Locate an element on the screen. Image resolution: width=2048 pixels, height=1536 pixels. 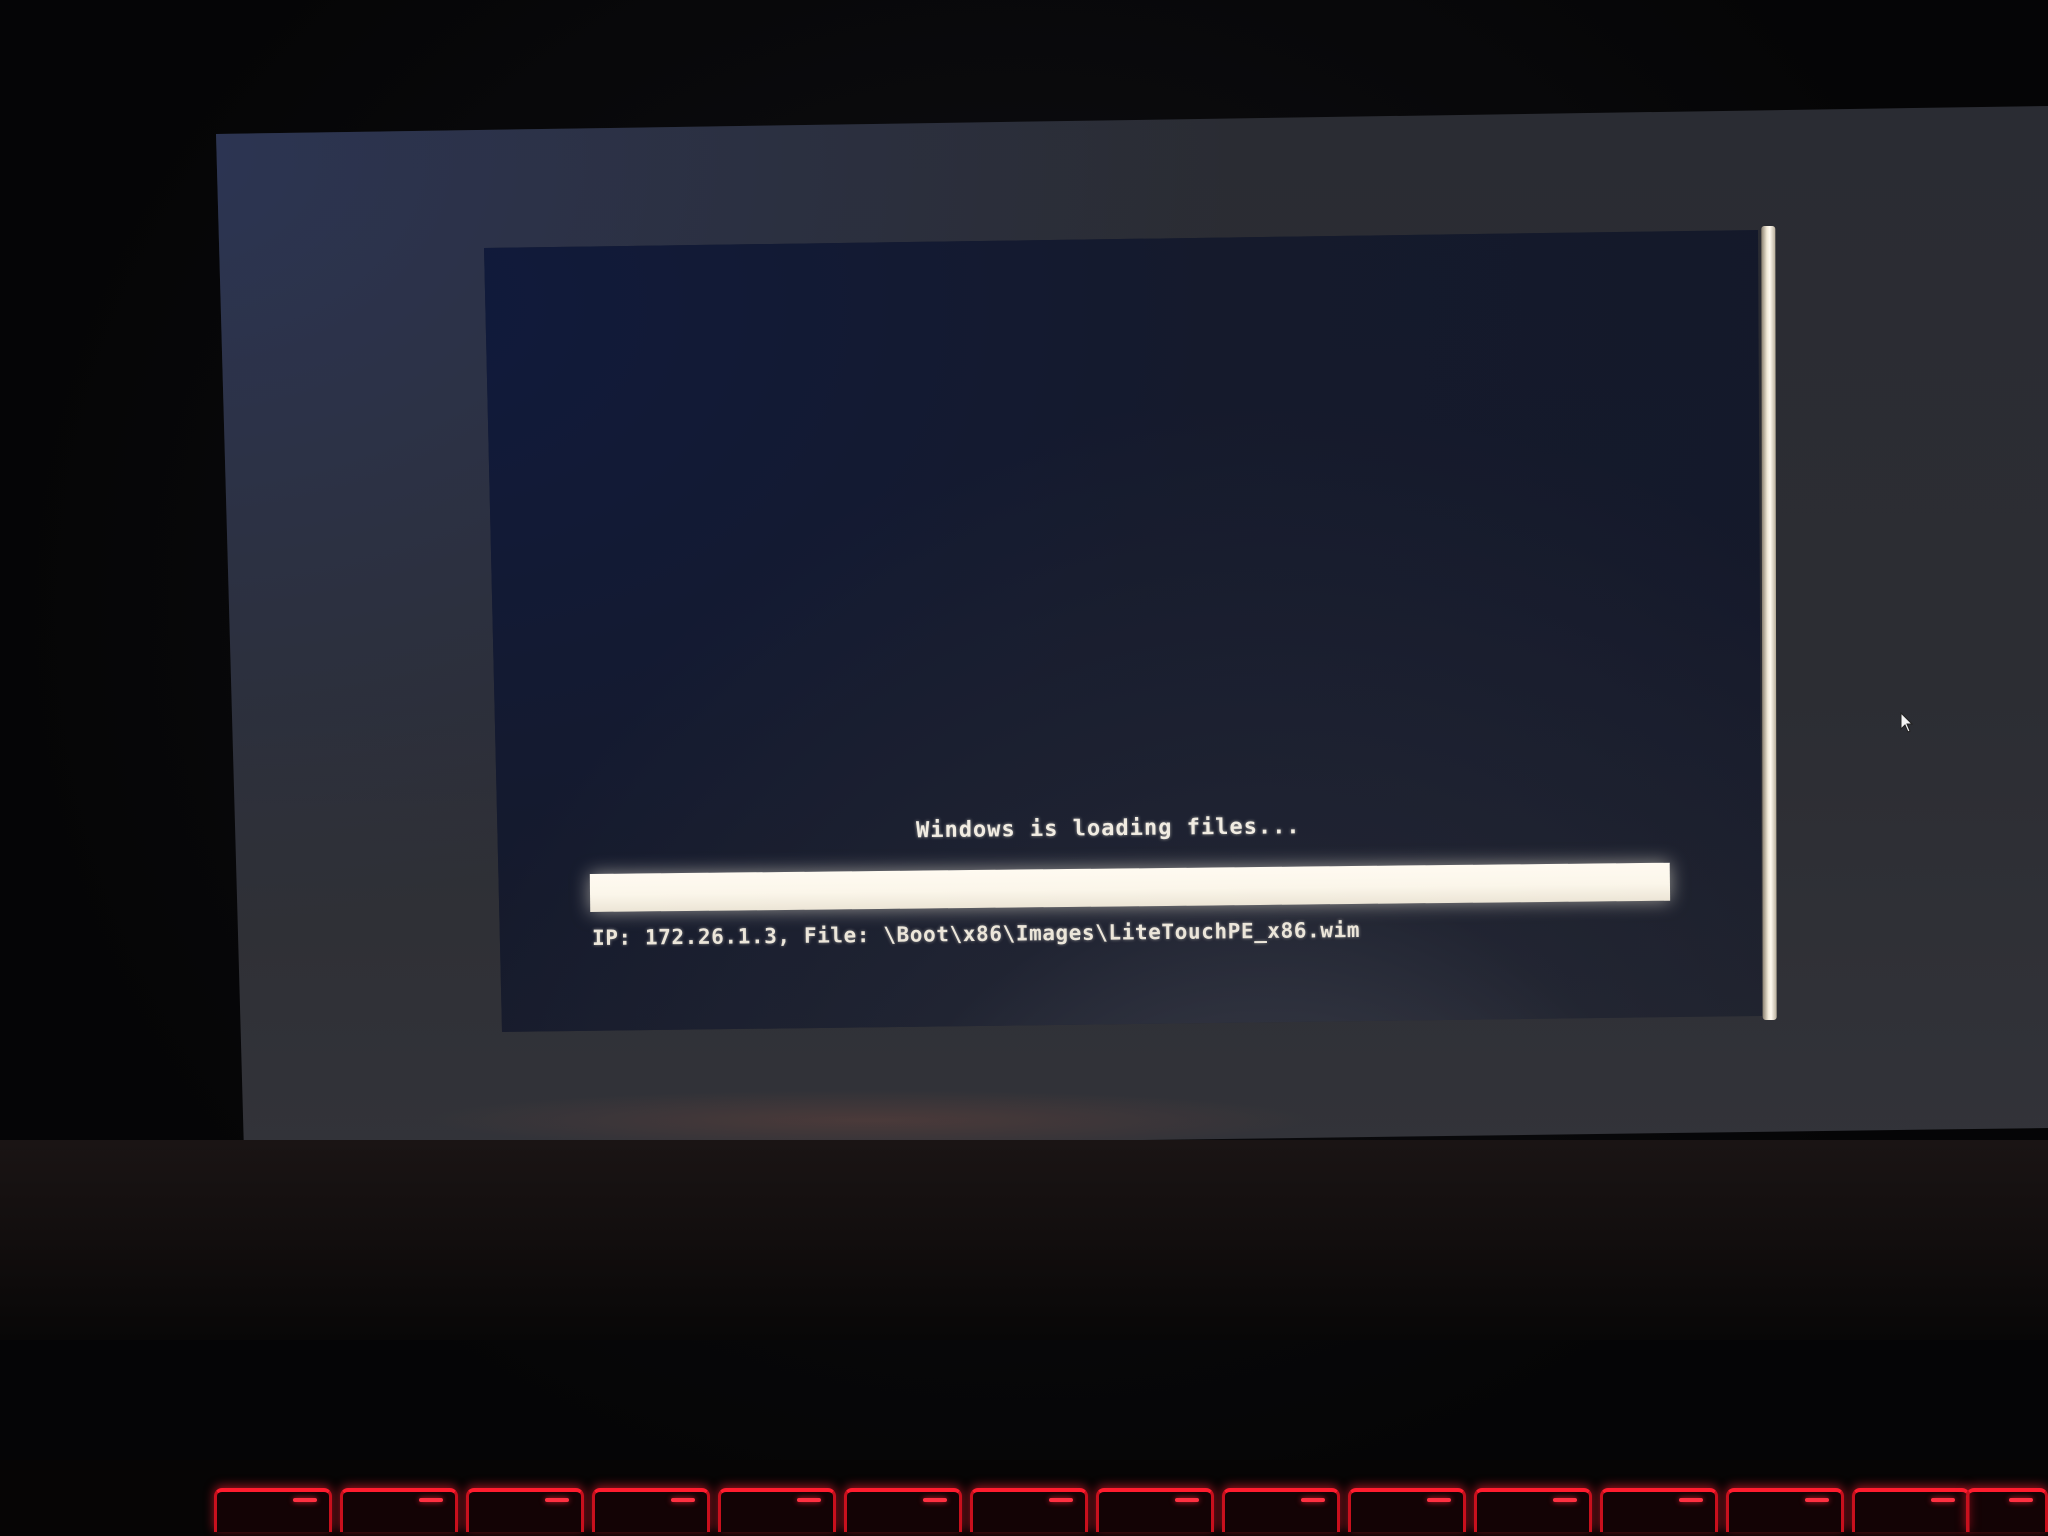
screen-edge-line is located at coordinates (1769, 623).